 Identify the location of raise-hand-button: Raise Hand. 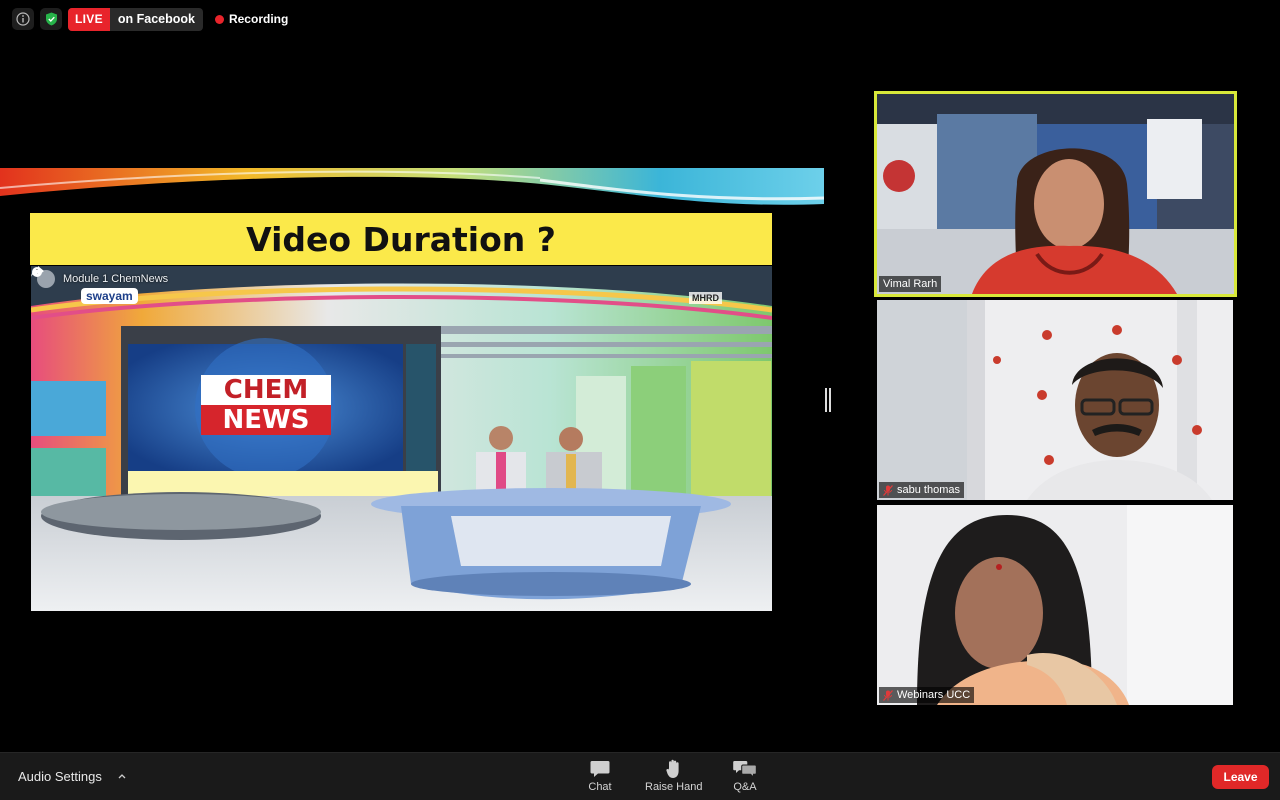
(673, 776).